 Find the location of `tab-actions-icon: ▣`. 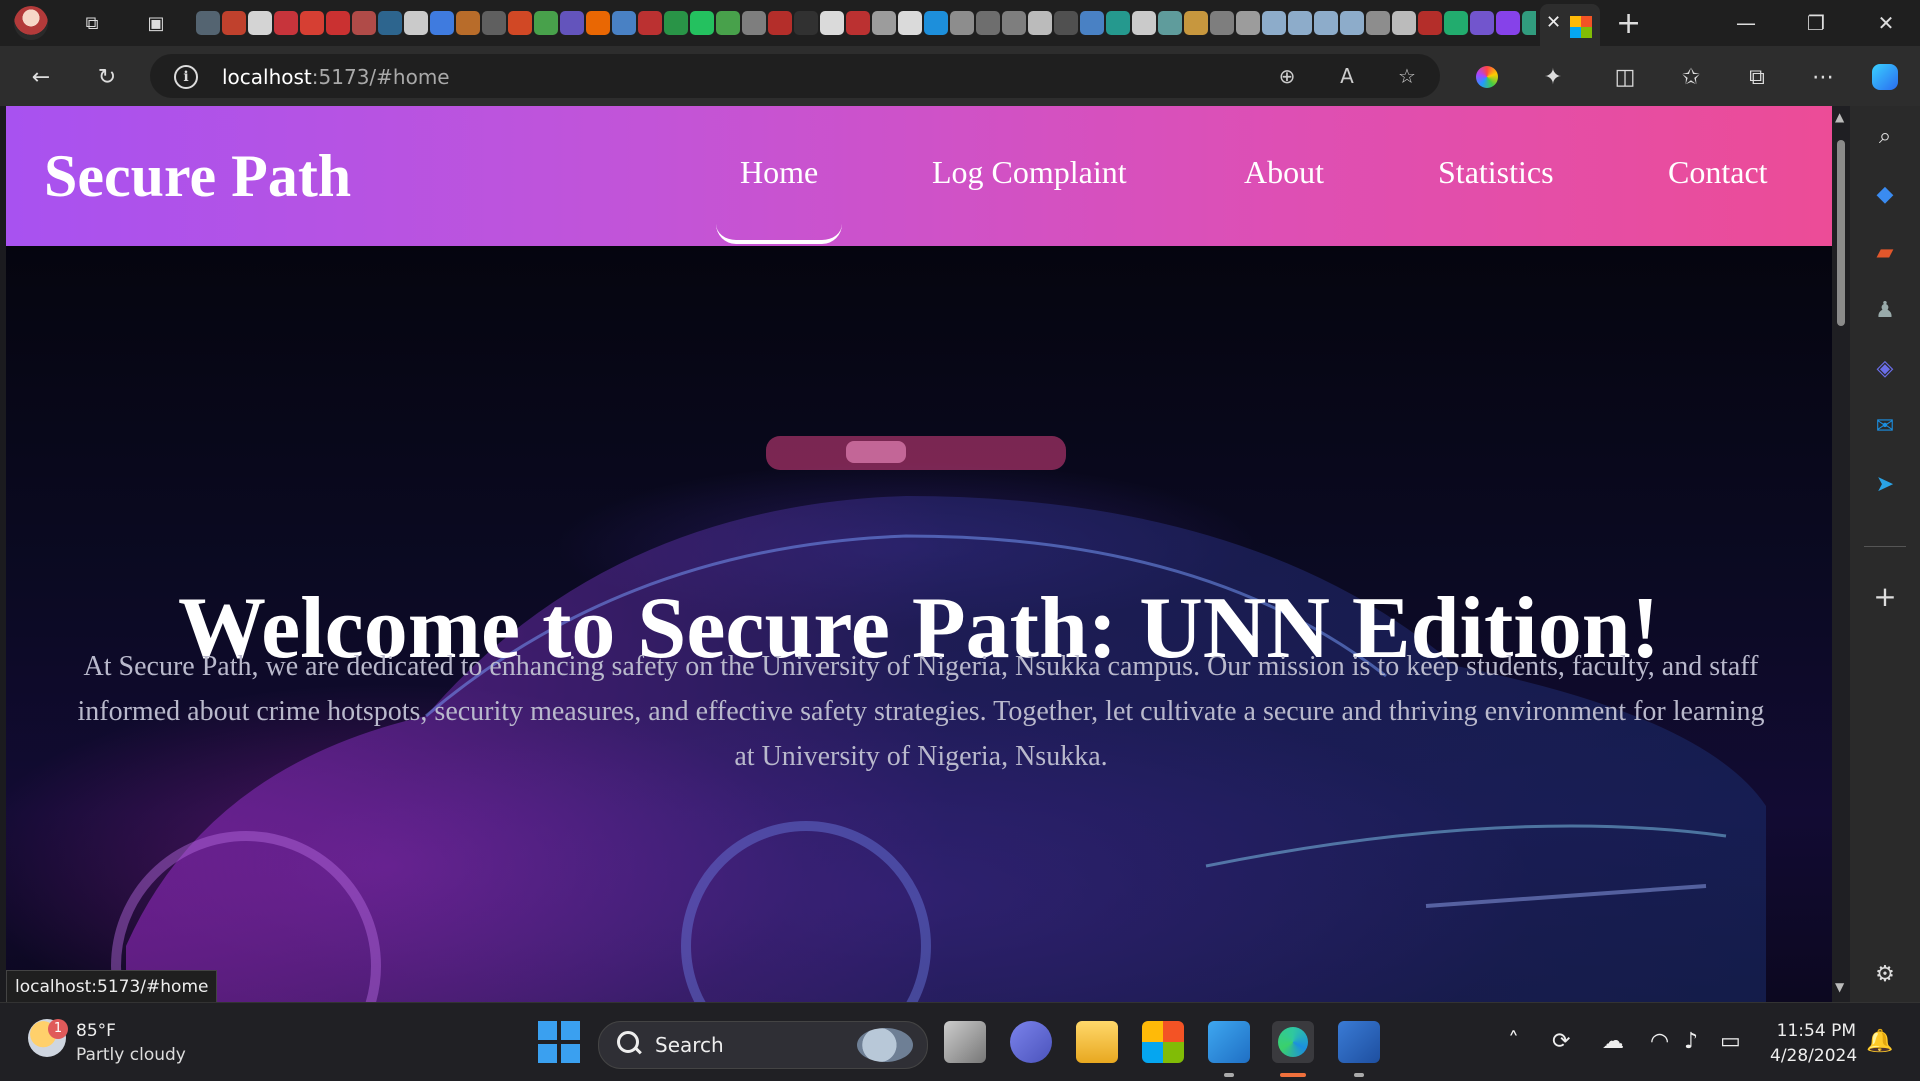

tab-actions-icon: ▣ is located at coordinates (156, 23).